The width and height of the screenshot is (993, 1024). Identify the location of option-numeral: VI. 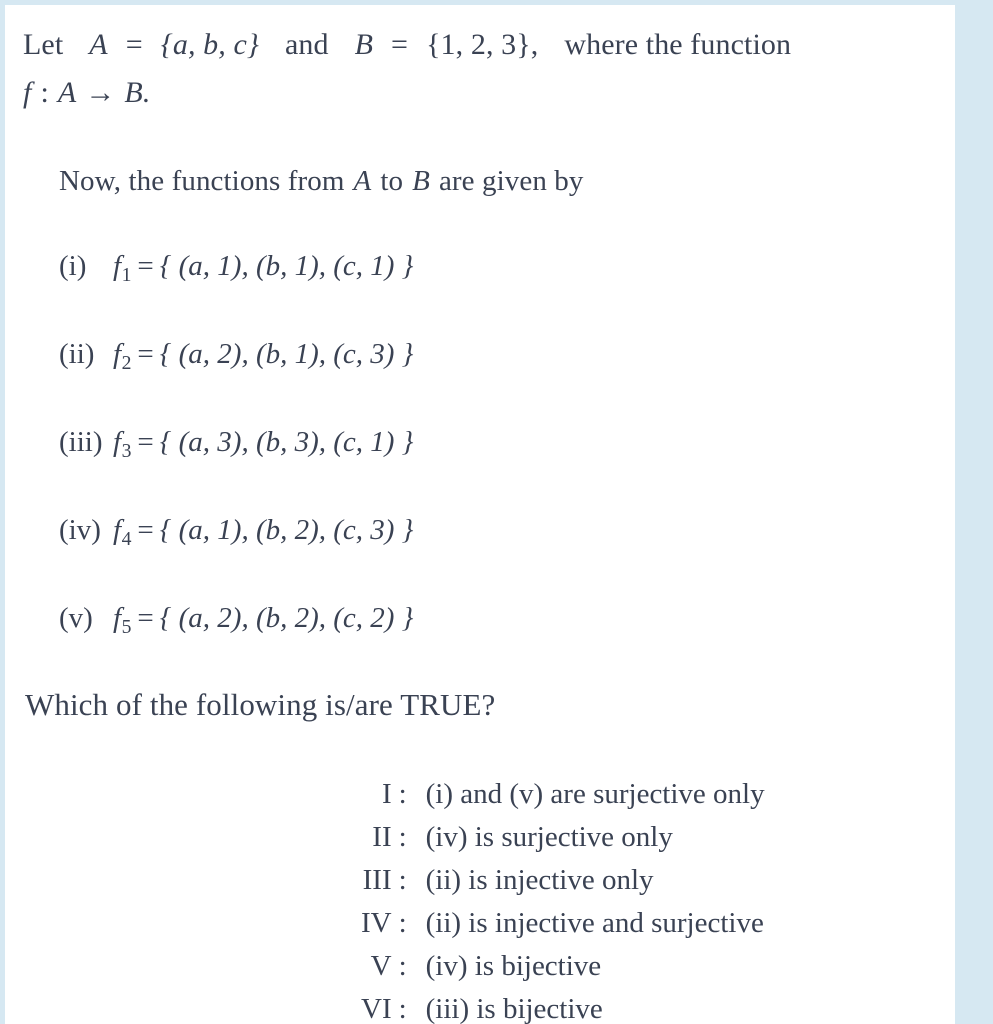
(376, 1008).